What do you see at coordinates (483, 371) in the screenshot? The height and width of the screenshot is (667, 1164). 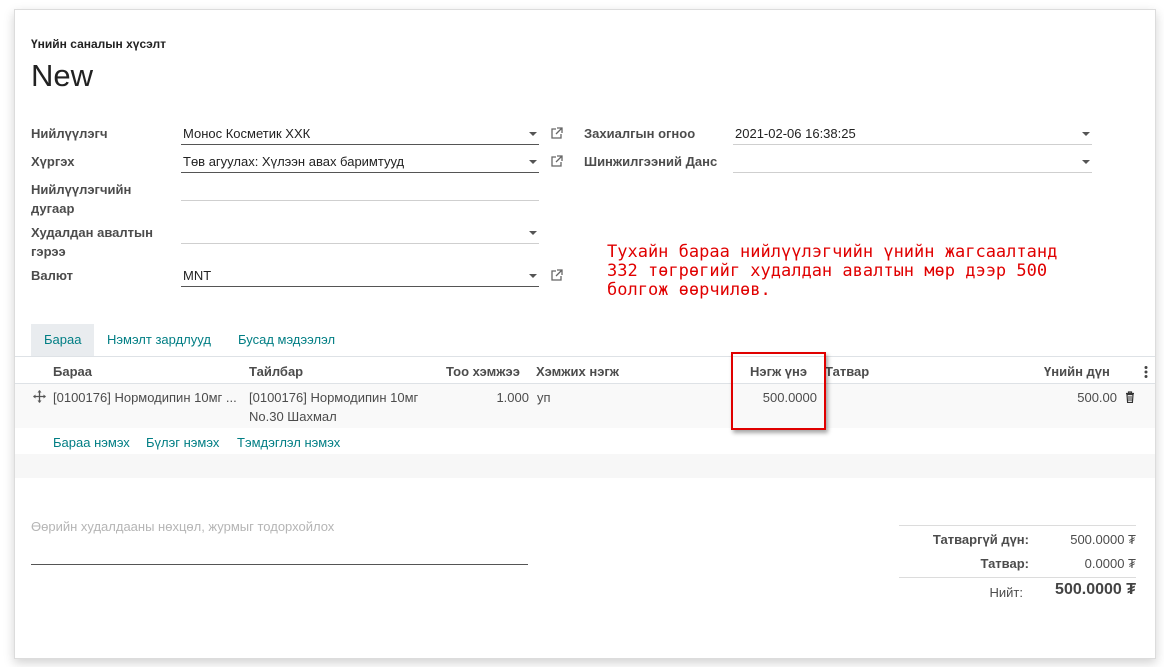 I see `column-quantity: Тоо хэмжээ` at bounding box center [483, 371].